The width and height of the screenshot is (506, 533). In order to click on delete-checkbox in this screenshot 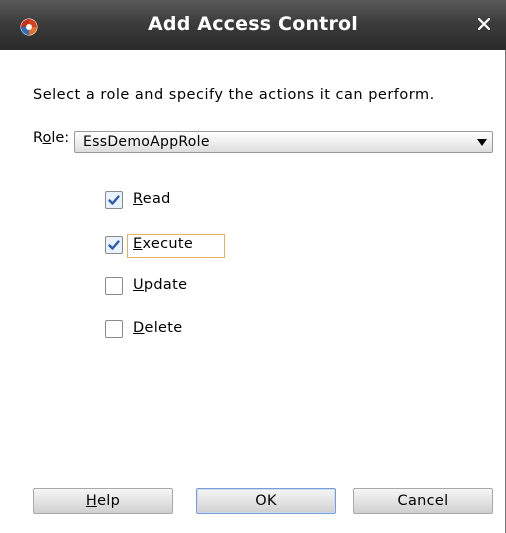, I will do `click(114, 329)`.